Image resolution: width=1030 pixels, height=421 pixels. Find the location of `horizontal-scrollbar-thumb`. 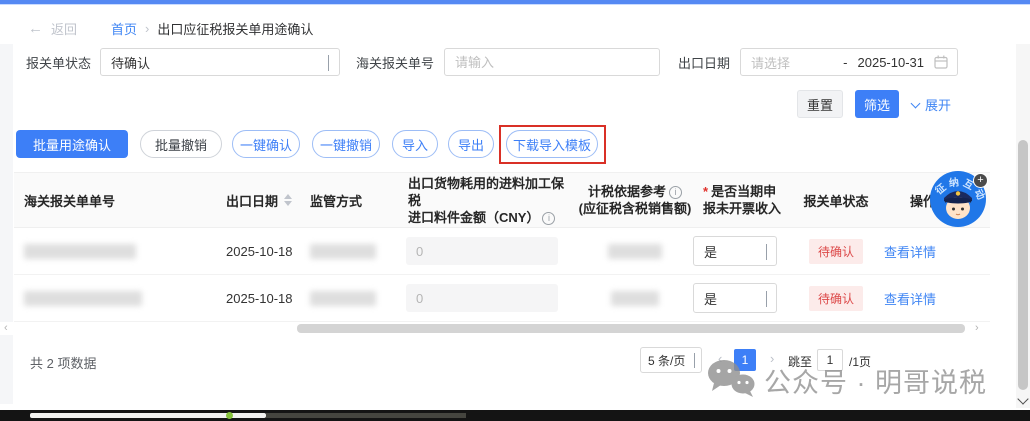

horizontal-scrollbar-thumb is located at coordinates (631, 328).